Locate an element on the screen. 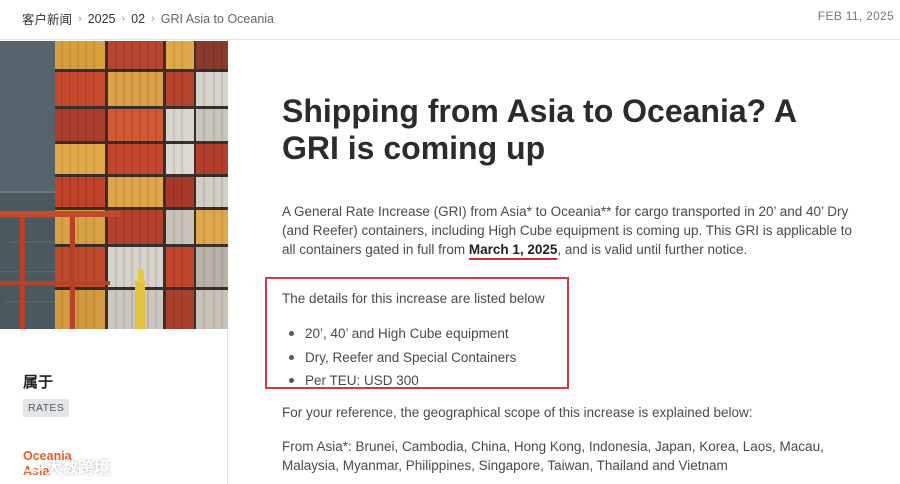  tag-rates: RATES is located at coordinates (46, 408).